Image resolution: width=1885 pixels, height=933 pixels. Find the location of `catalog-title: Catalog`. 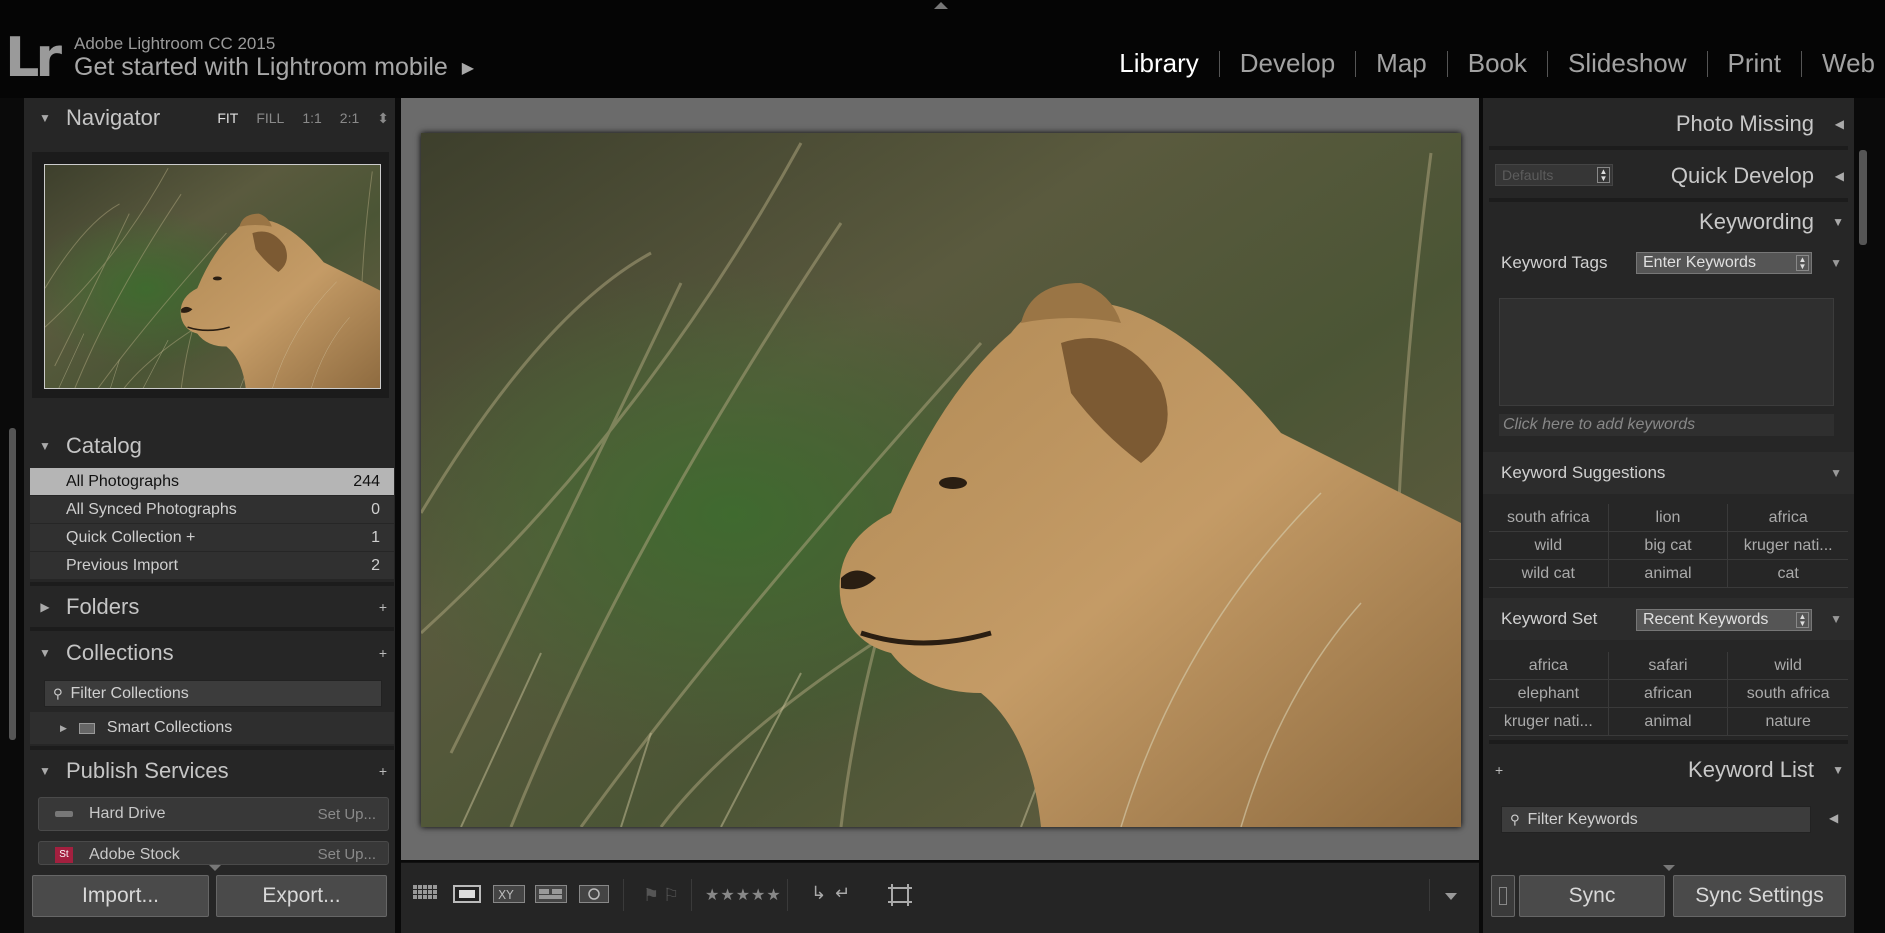

catalog-title: Catalog is located at coordinates (104, 445).